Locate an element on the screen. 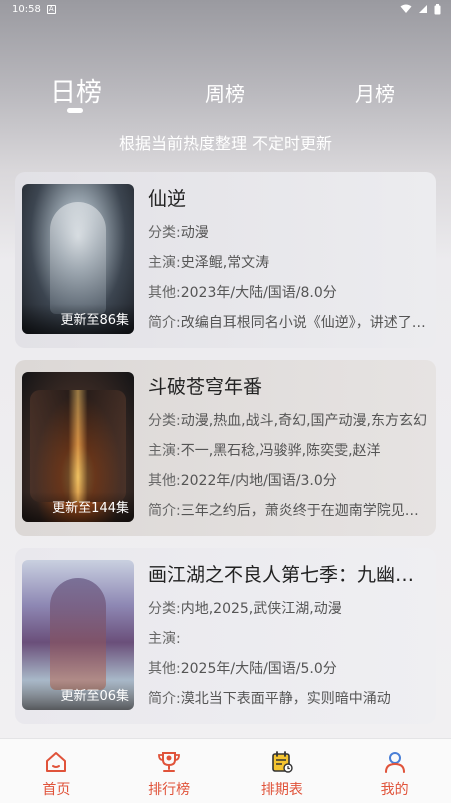 This screenshot has height=803, width=451. other-row: 其他:2023年/大陆/国语/8.0分 is located at coordinates (288, 293).